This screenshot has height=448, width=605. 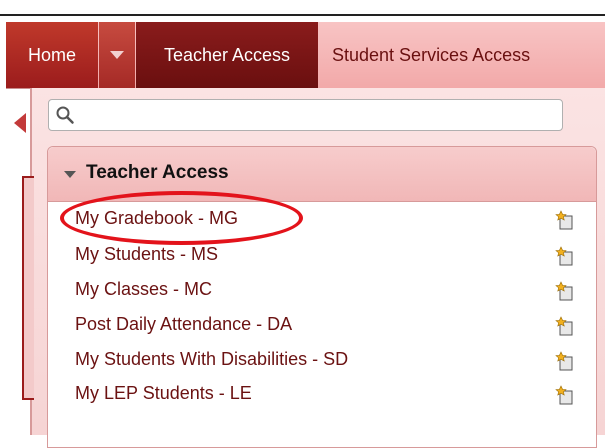 What do you see at coordinates (52, 55) in the screenshot?
I see `nav-home: Home` at bounding box center [52, 55].